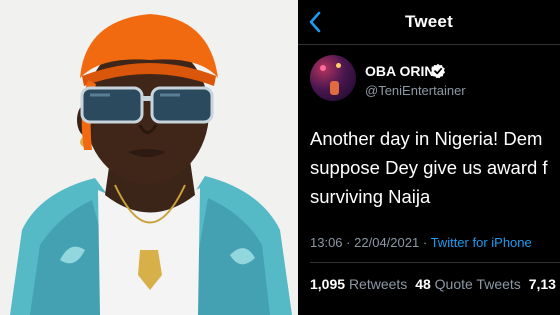 Image resolution: width=560 pixels, height=315 pixels. What do you see at coordinates (481, 242) in the screenshot?
I see `tweet-source-link: Twitter for iPhone` at bounding box center [481, 242].